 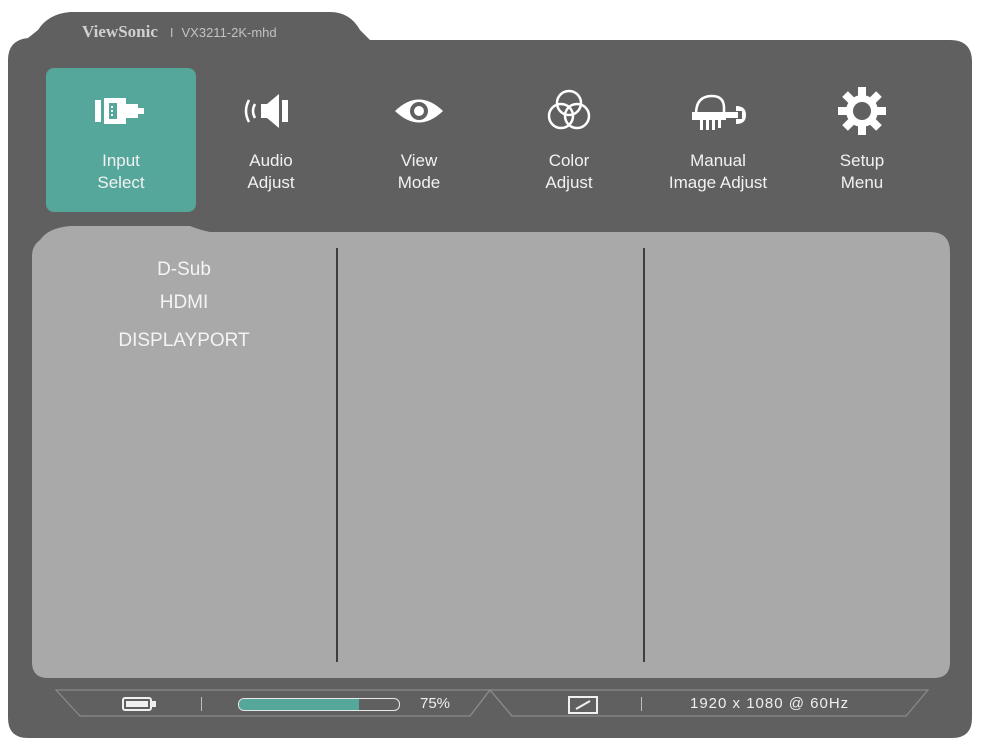 I want to click on progress-bar, so click(x=319, y=704).